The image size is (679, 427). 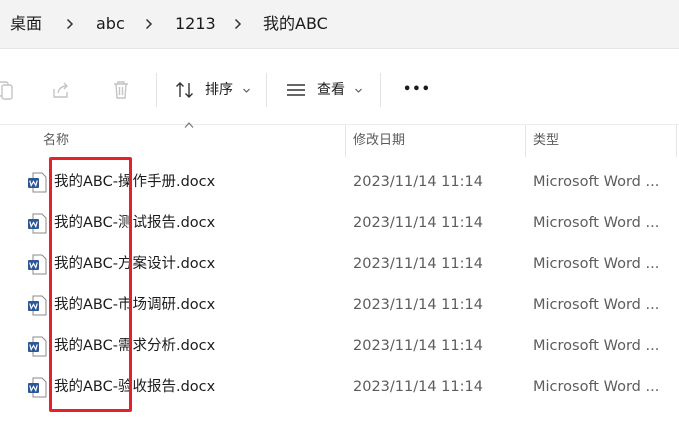 What do you see at coordinates (339, 24) in the screenshot?
I see `breadcrumb: 桌面 abc 1213 我的ABC` at bounding box center [339, 24].